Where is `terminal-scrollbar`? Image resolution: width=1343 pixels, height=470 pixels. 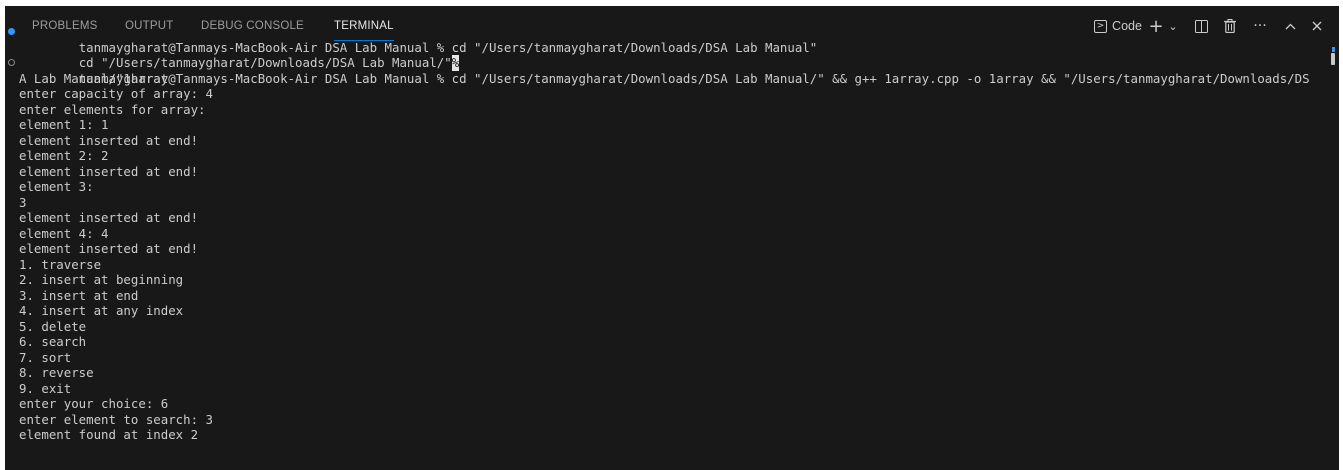 terminal-scrollbar is located at coordinates (1333, 258).